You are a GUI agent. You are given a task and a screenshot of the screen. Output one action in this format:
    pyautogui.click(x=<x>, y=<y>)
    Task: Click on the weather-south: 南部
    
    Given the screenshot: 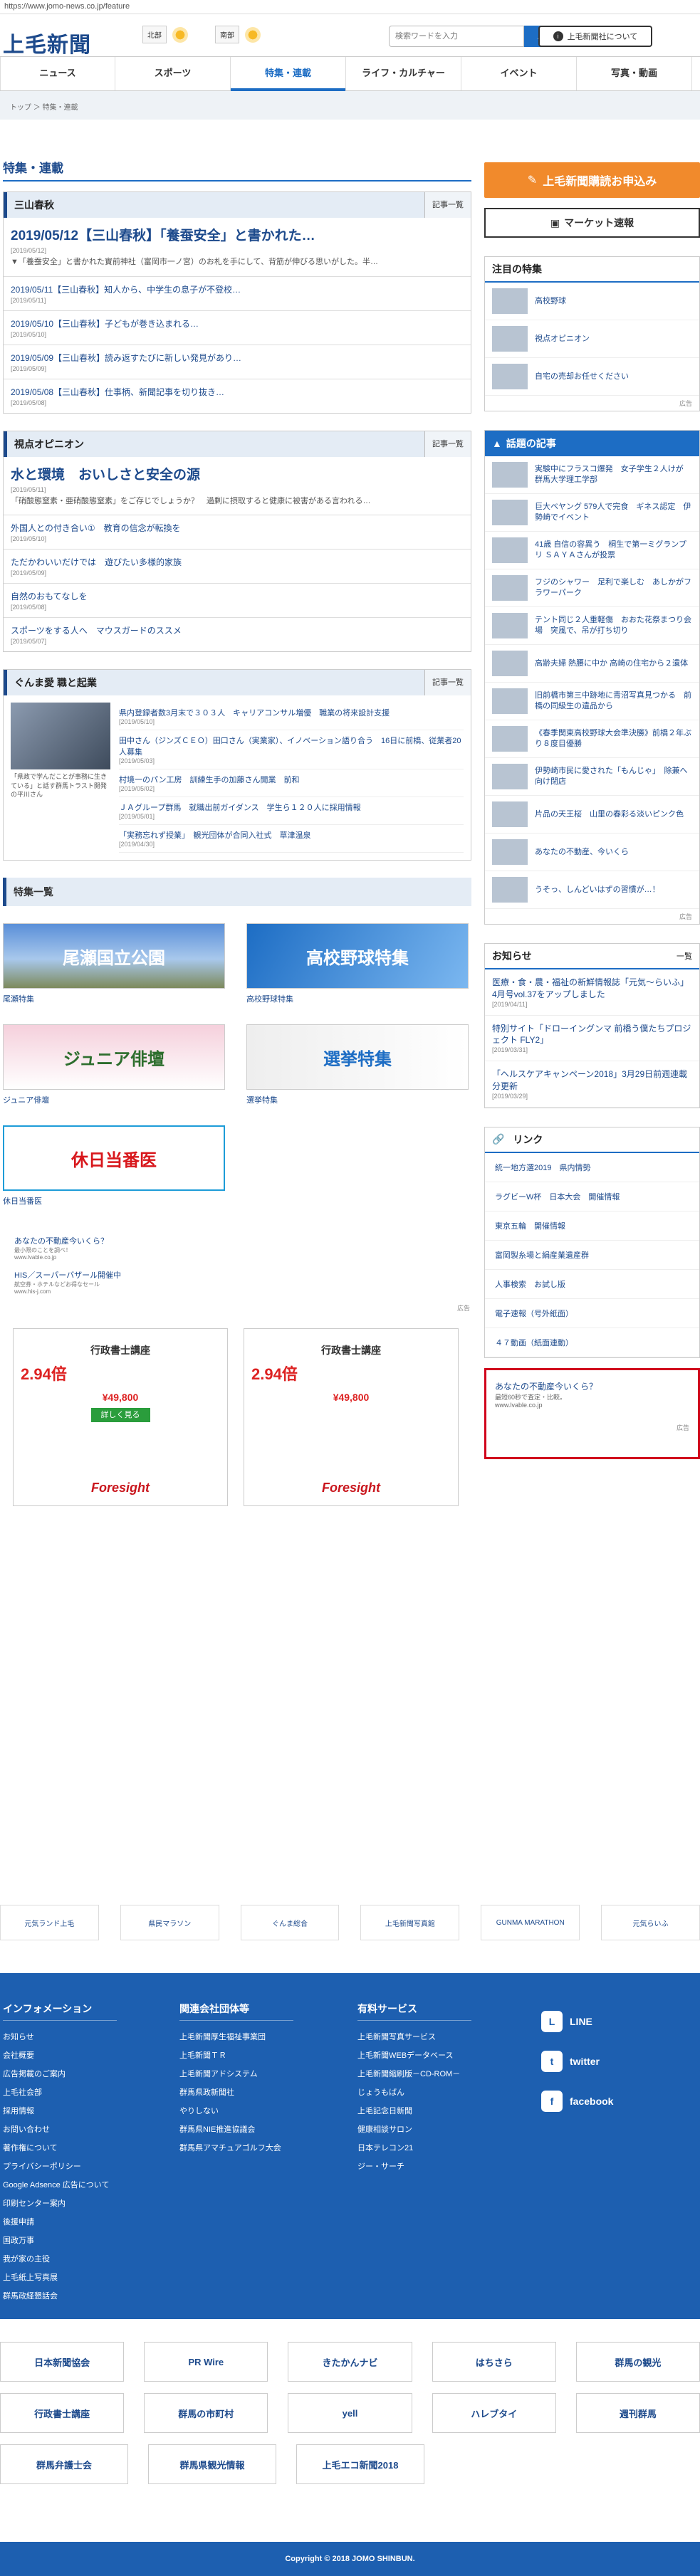 What is the action you would take?
    pyautogui.click(x=238, y=34)
    